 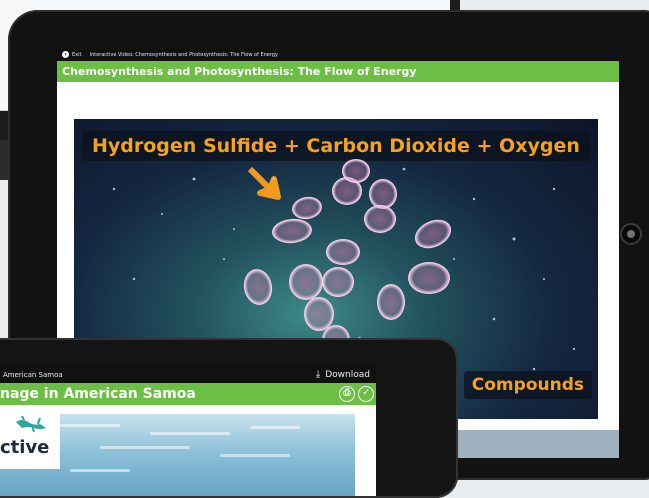 I want to click on home-button, so click(x=631, y=234).